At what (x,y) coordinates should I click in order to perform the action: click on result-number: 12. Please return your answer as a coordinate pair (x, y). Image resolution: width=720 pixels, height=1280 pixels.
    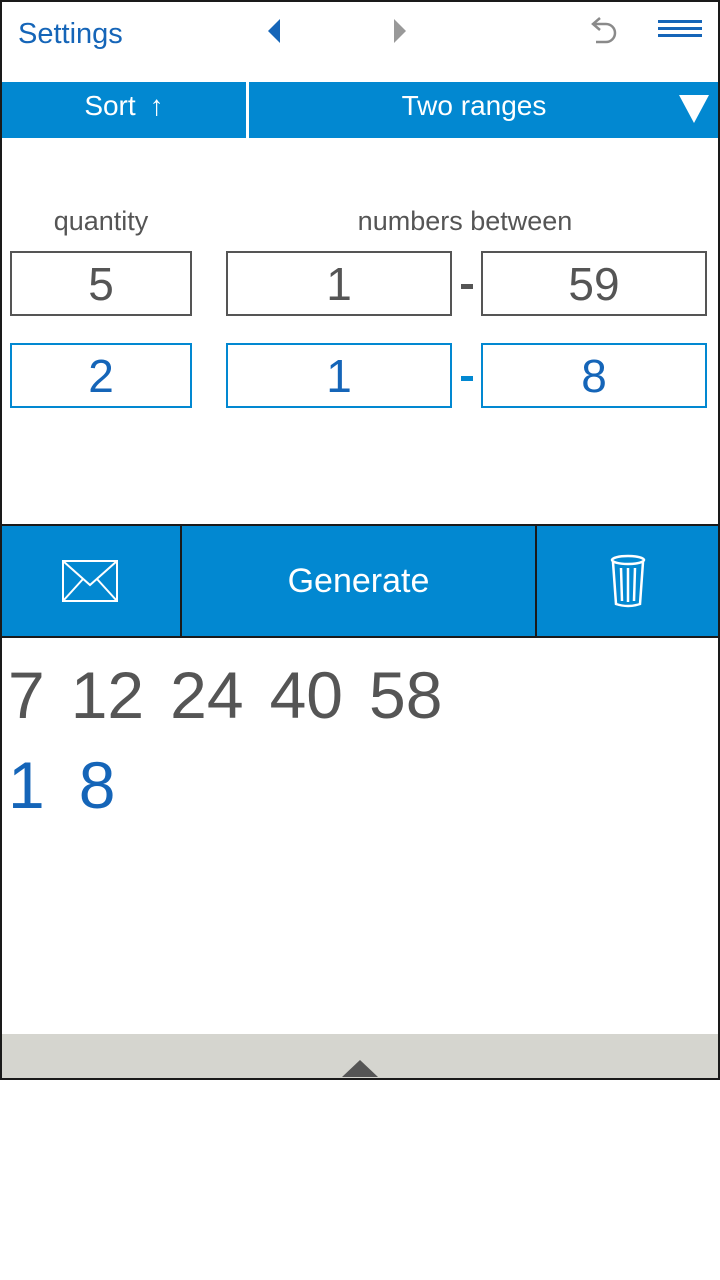
    Looking at the image, I should click on (107, 695).